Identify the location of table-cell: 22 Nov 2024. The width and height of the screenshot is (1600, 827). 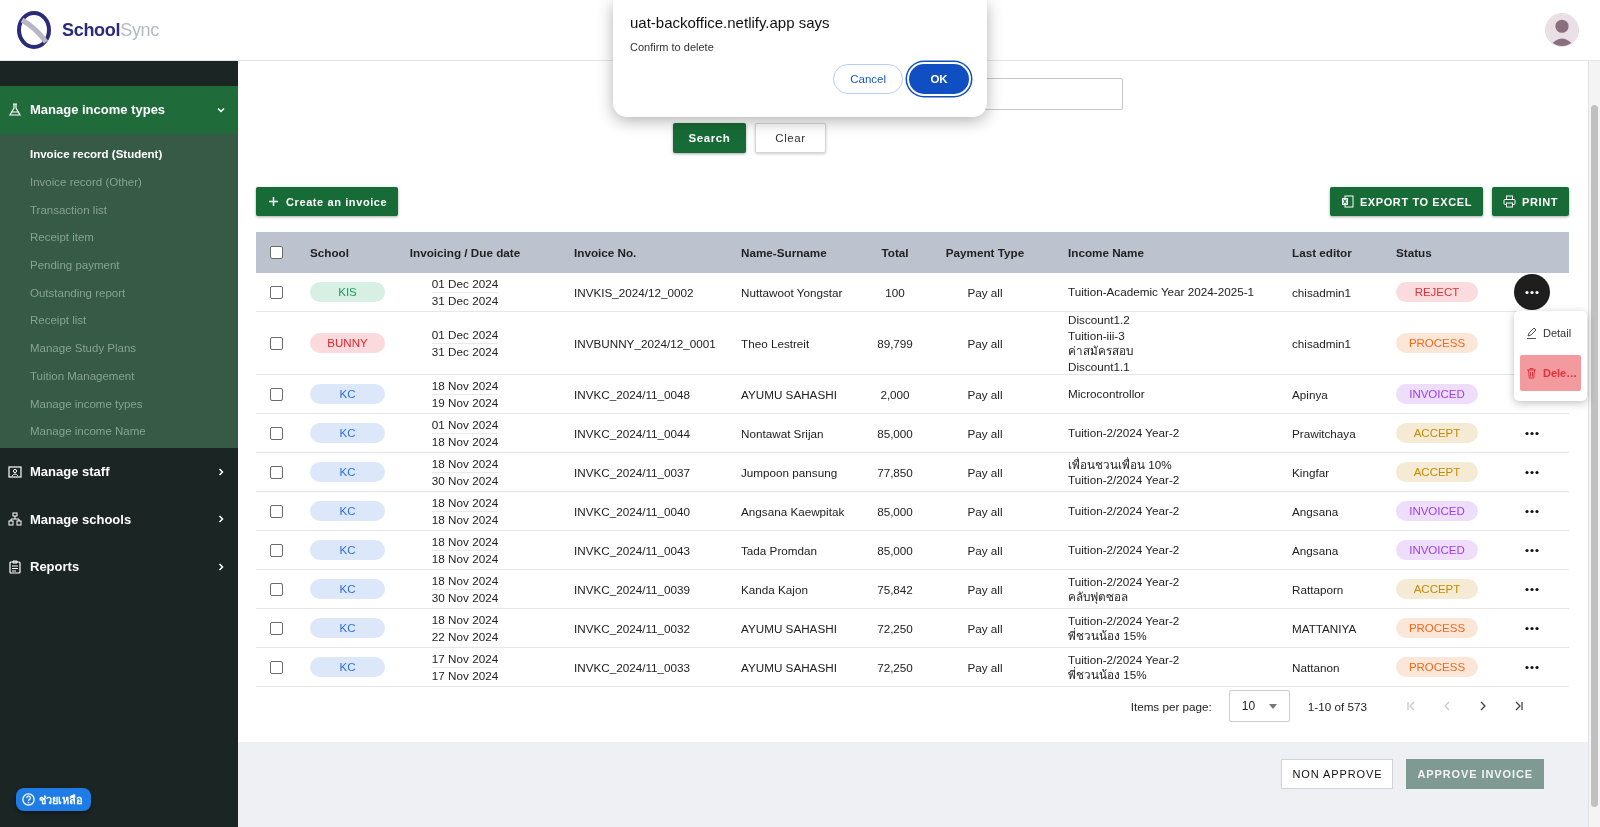
(465, 636).